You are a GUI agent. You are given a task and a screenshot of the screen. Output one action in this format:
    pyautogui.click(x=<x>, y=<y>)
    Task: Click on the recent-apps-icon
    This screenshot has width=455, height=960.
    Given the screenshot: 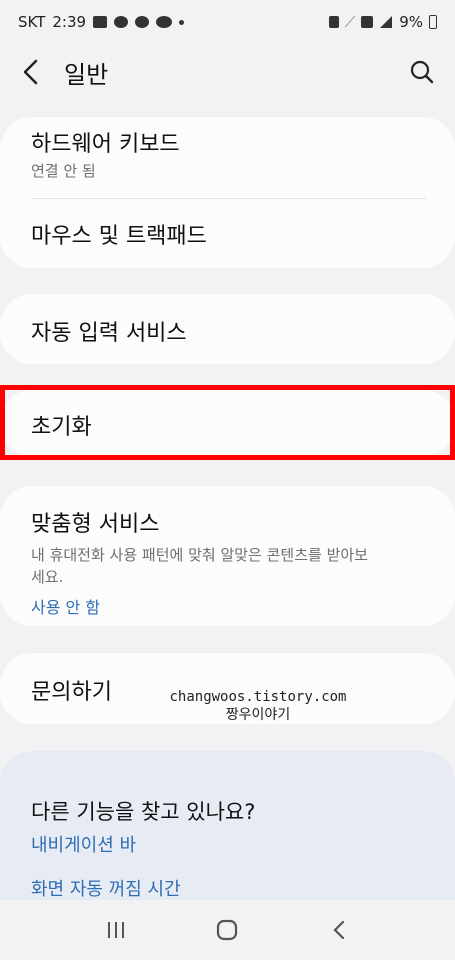 What is the action you would take?
    pyautogui.click(x=115, y=930)
    